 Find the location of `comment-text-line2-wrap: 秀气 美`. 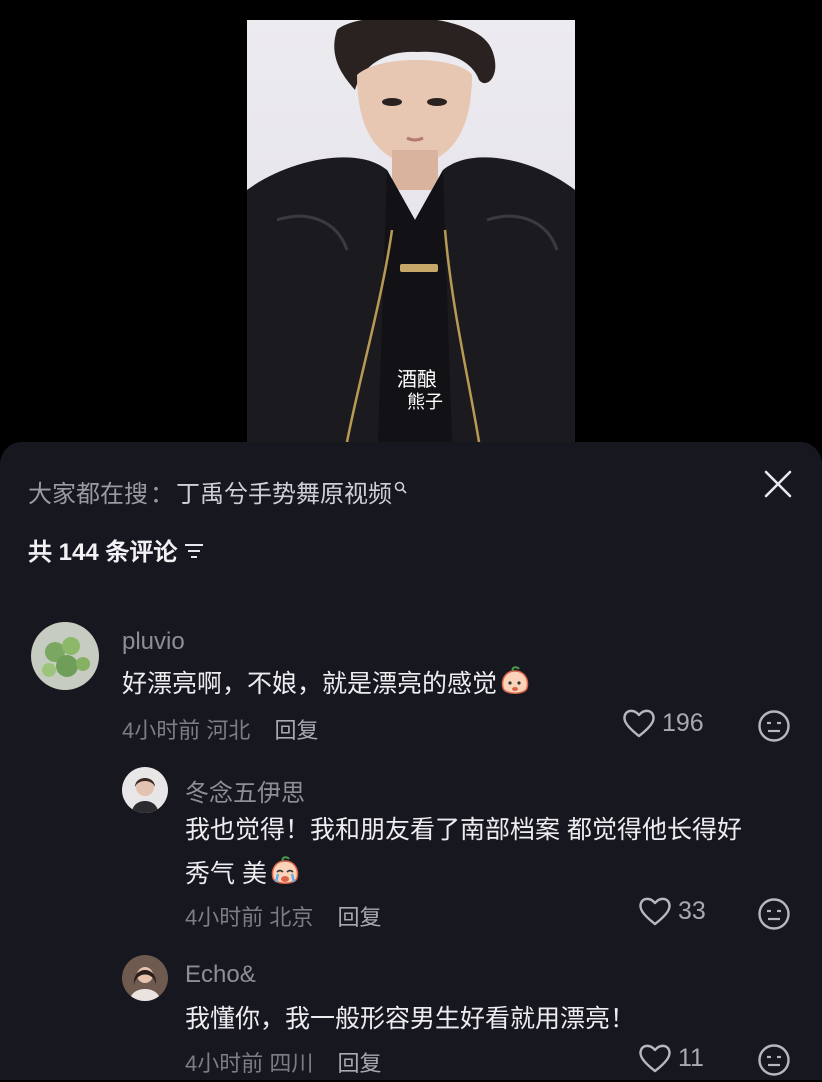

comment-text-line2-wrap: 秀气 美 is located at coordinates (485, 877).